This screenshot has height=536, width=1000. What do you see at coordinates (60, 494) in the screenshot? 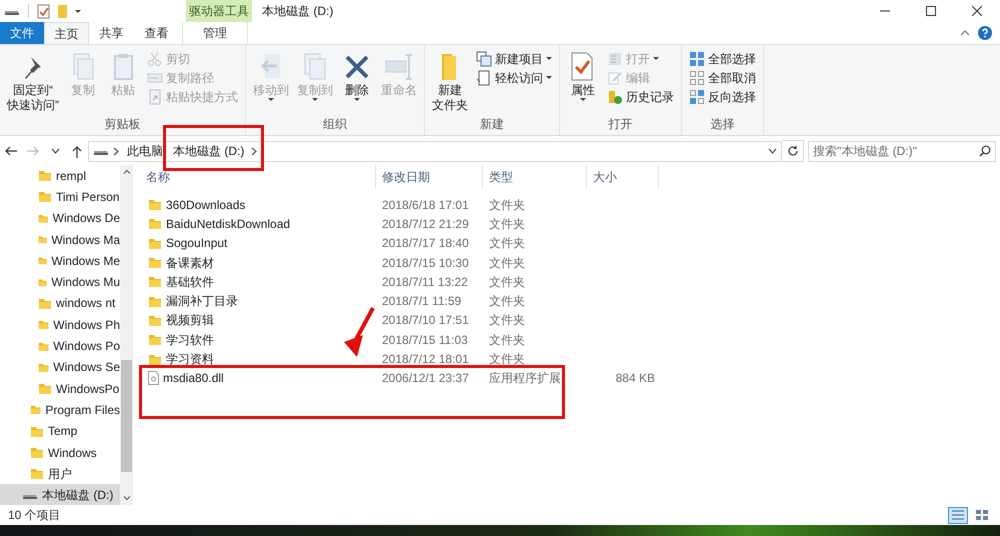
I see `nav-item: 本地磁盘 (D:)` at bounding box center [60, 494].